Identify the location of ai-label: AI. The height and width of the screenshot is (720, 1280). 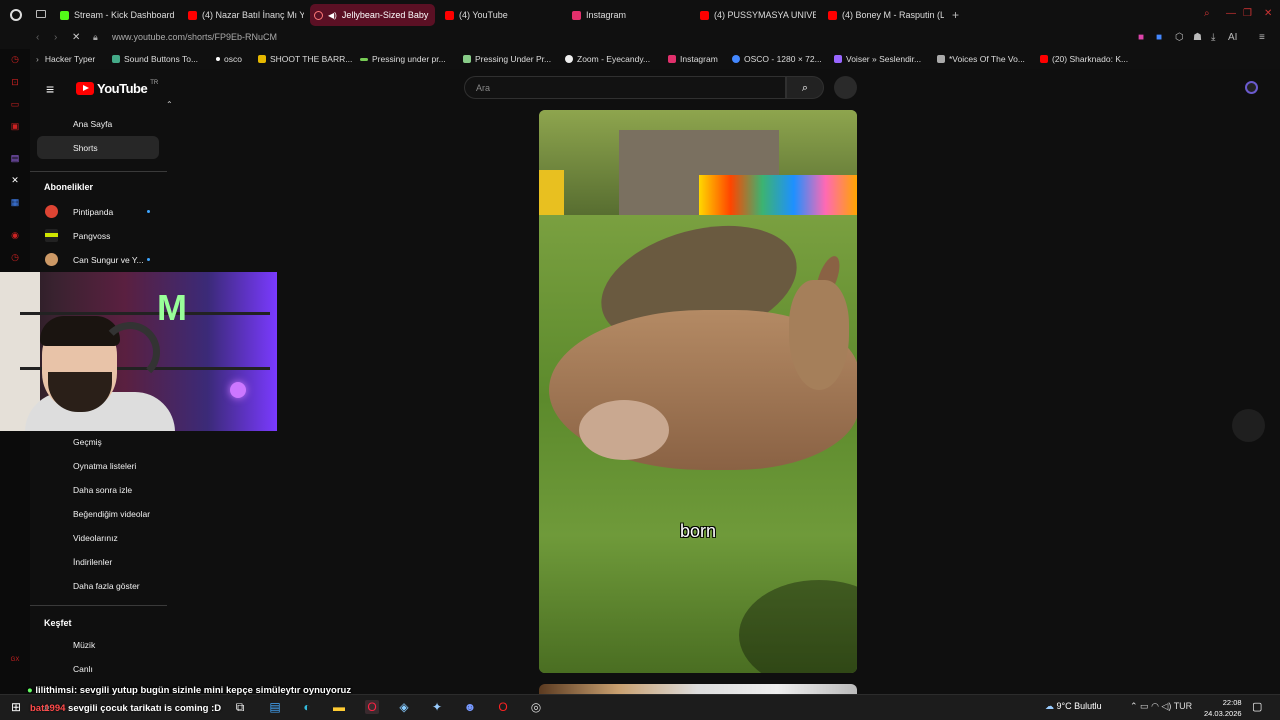
(1233, 37).